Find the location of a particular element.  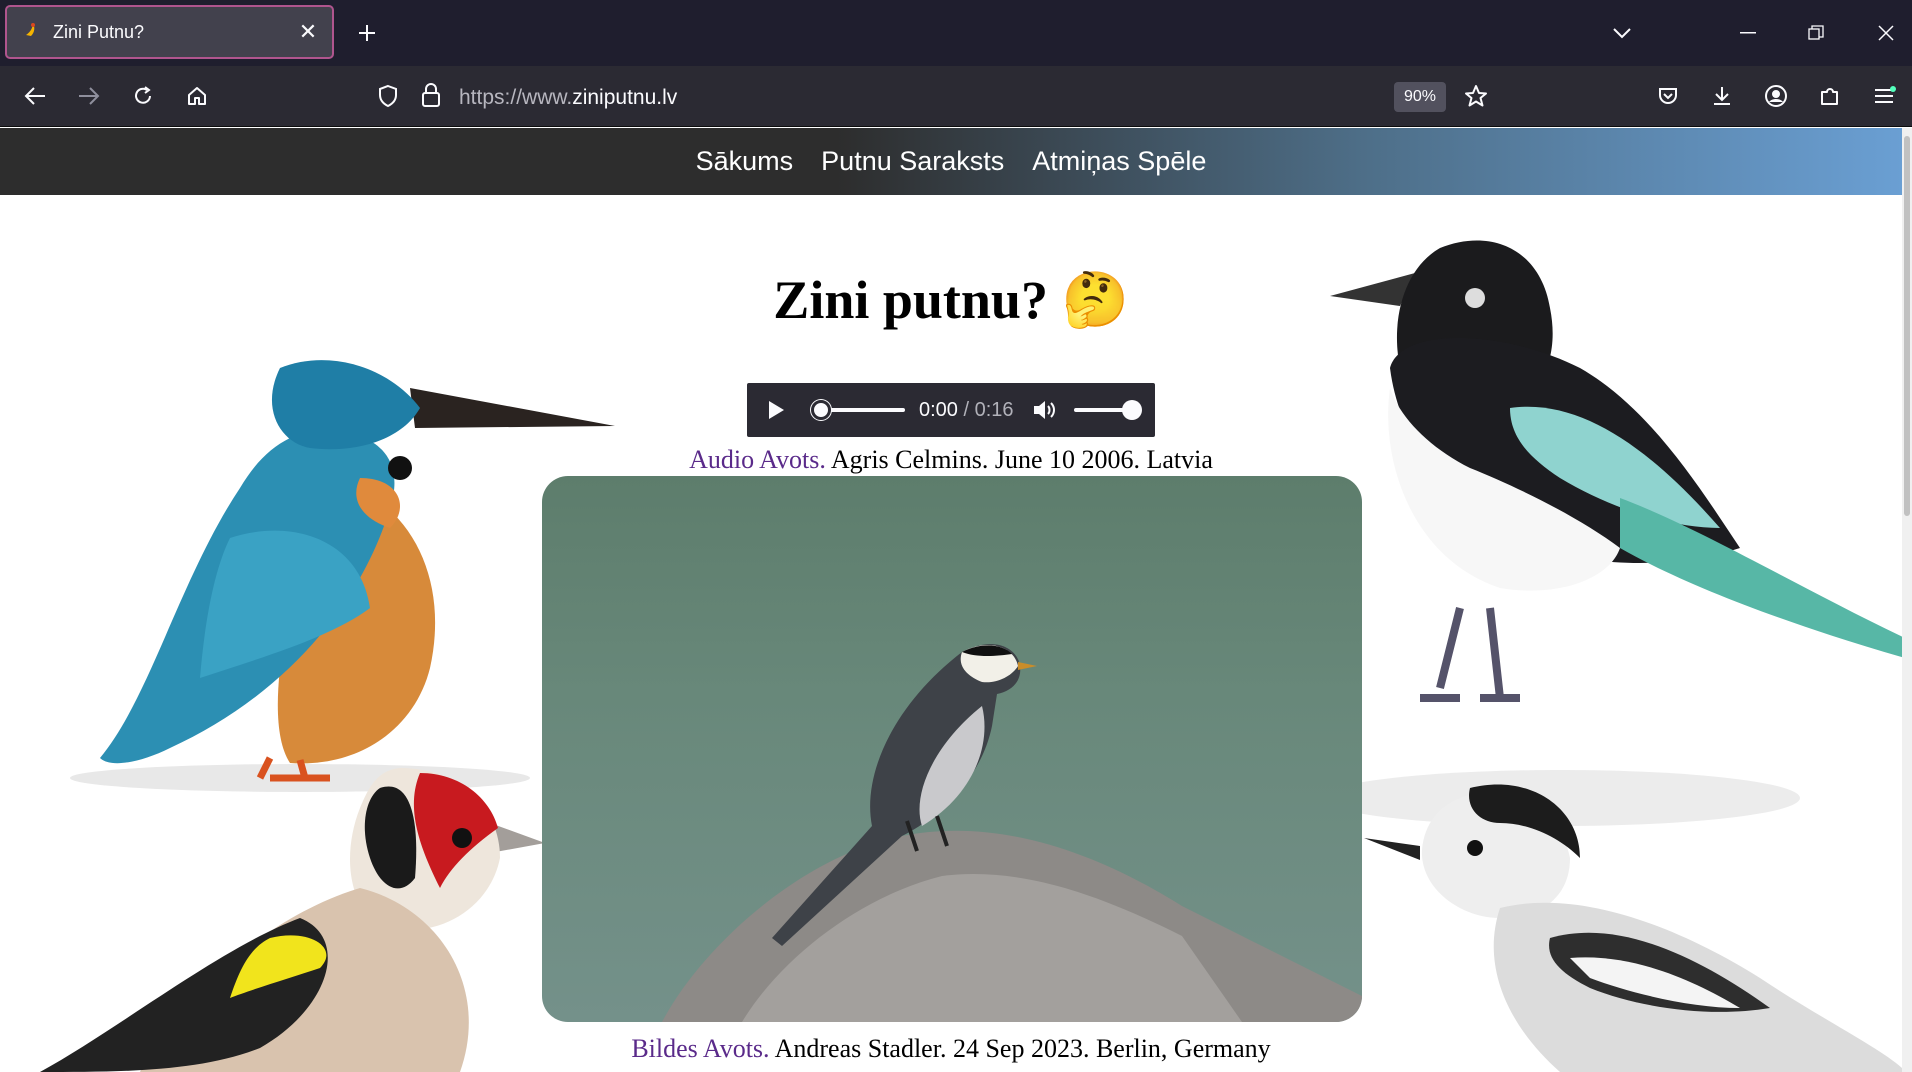

volume-icon is located at coordinates (1045, 410).